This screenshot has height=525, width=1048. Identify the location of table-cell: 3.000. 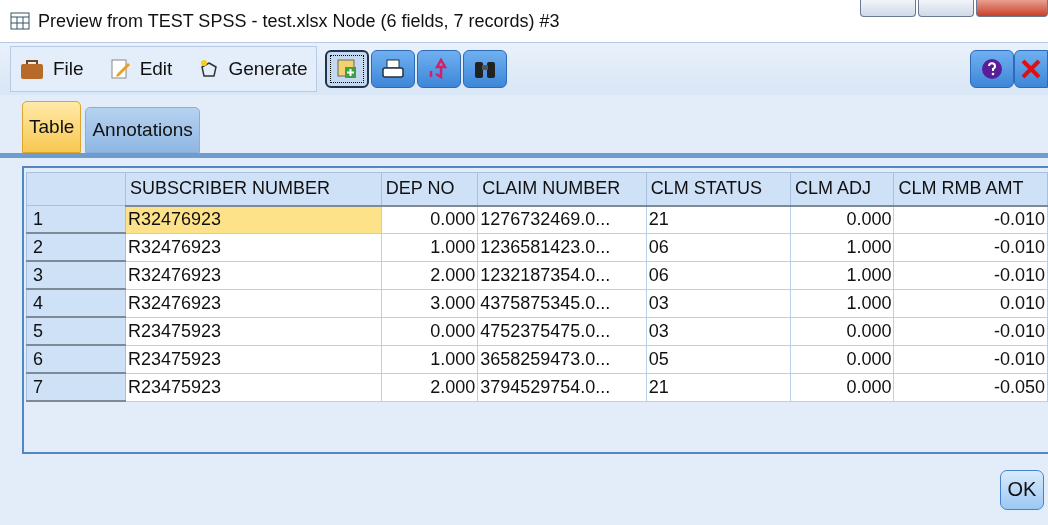
(429, 303).